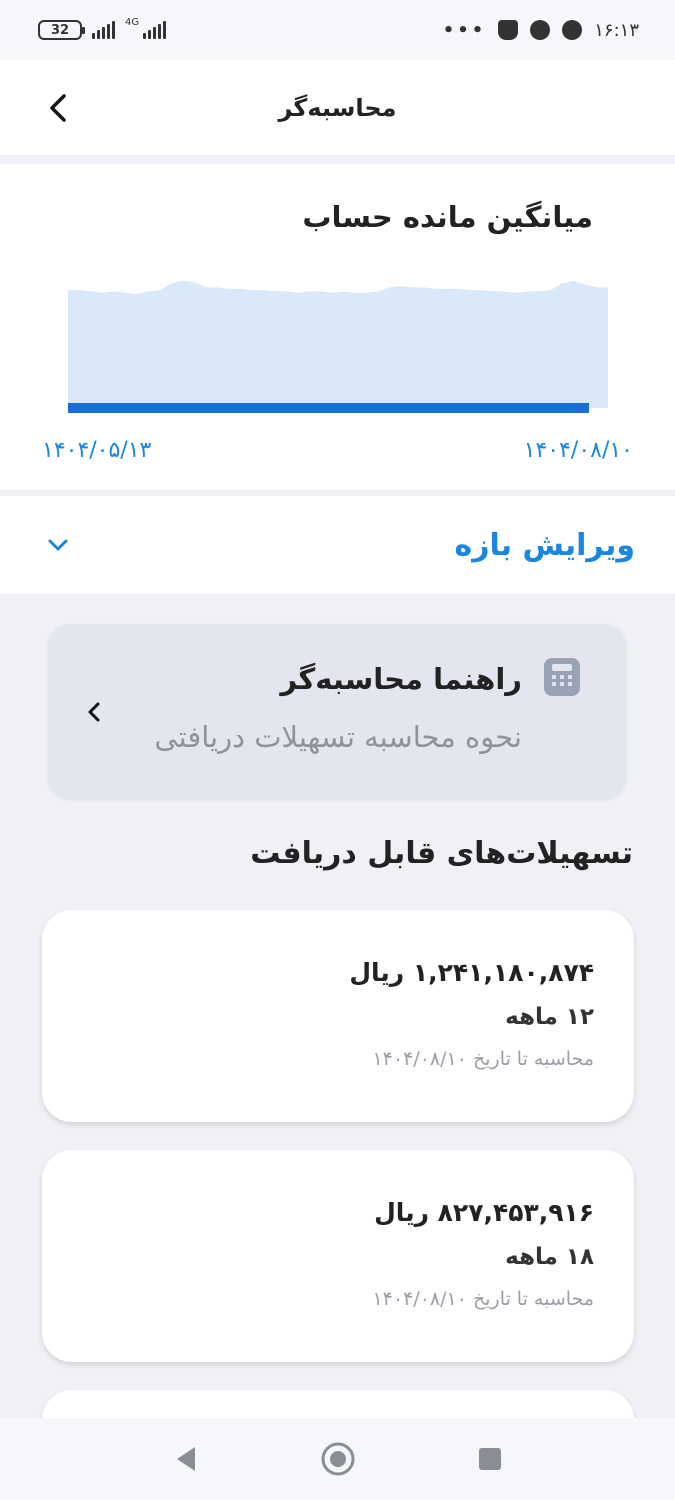 The height and width of the screenshot is (1500, 675). Describe the element at coordinates (616, 30) in the screenshot. I see `status-time: ۱۶:۱۳` at that location.